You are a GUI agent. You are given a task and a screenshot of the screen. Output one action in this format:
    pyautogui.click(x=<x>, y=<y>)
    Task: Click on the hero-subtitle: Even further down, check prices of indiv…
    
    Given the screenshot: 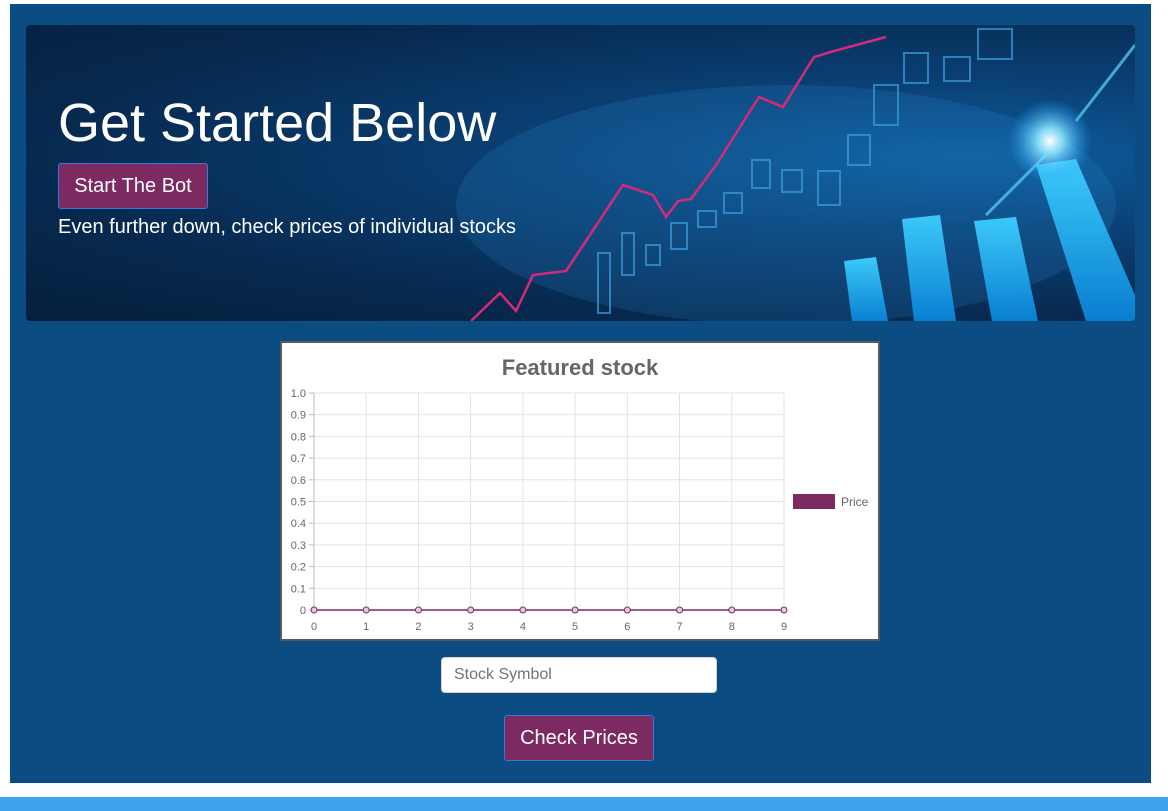 What is the action you would take?
    pyautogui.click(x=287, y=227)
    